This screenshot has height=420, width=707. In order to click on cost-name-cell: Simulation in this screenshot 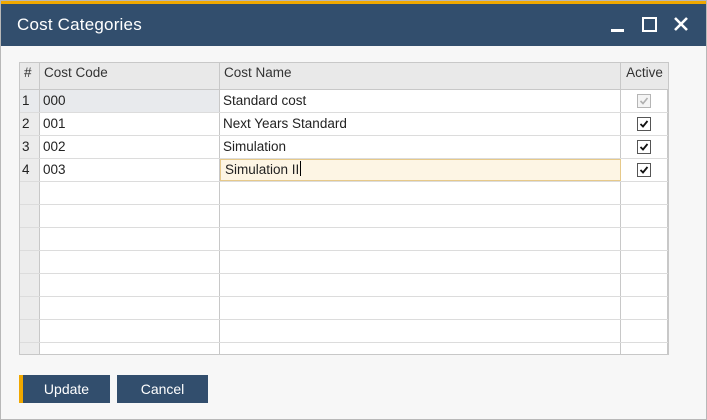, I will do `click(420, 147)`.